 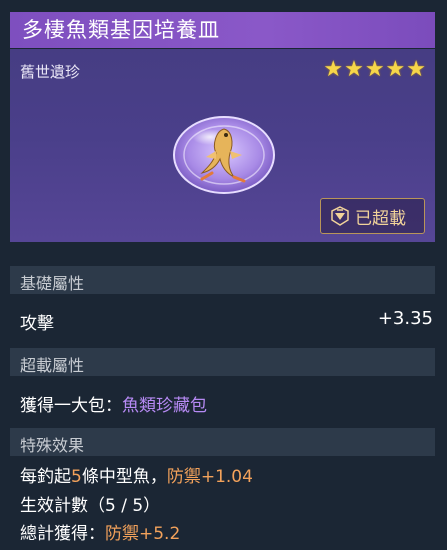 What do you see at coordinates (222, 362) in the screenshot?
I see `section-overload-attributes: 超載屬性` at bounding box center [222, 362].